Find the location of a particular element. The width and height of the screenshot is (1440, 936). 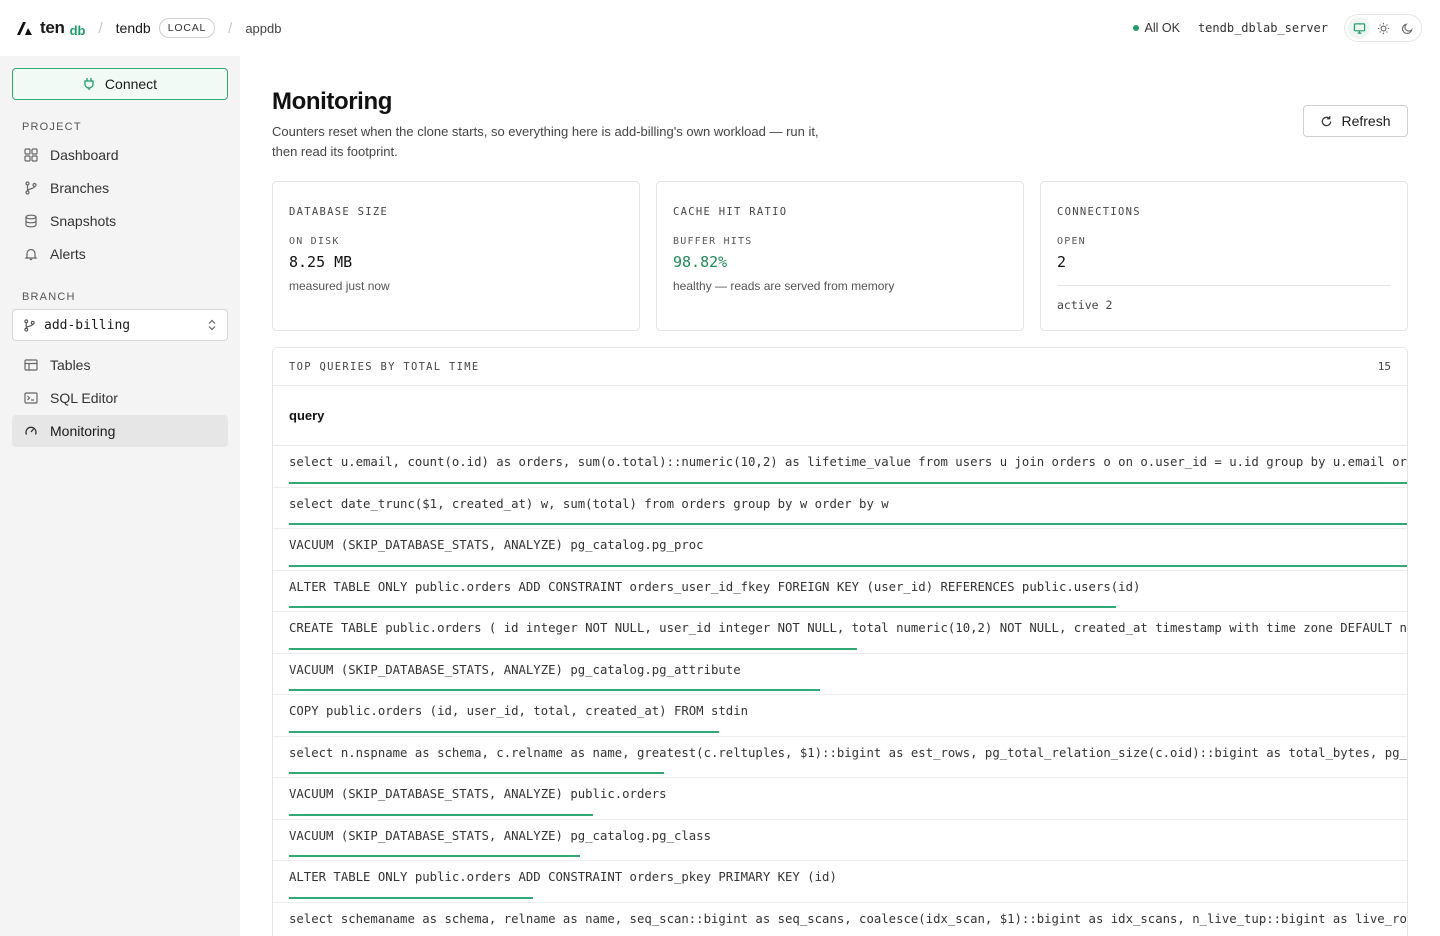

stat-active: active 2 is located at coordinates (1085, 305).